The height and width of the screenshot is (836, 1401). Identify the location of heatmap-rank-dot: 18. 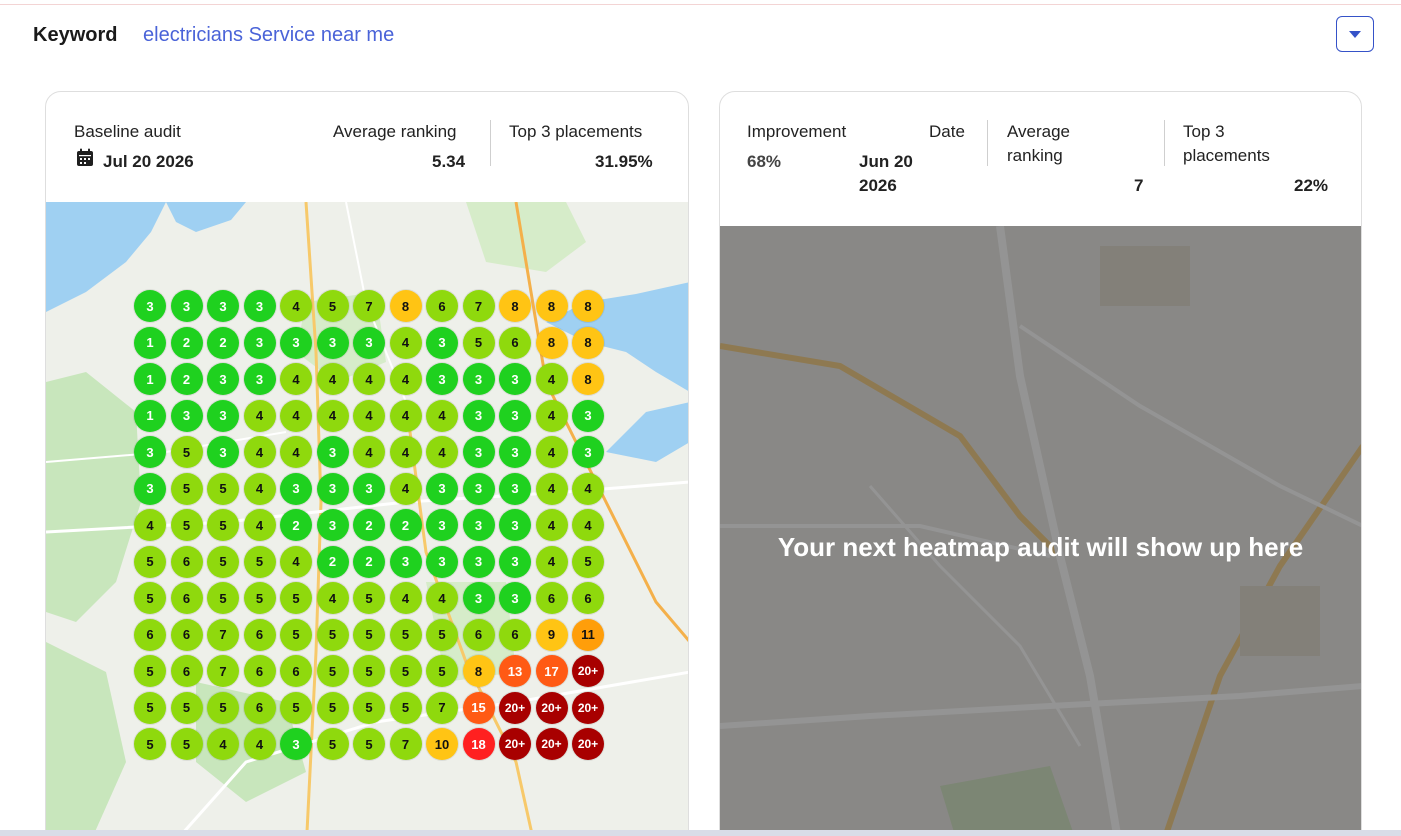
(478, 744).